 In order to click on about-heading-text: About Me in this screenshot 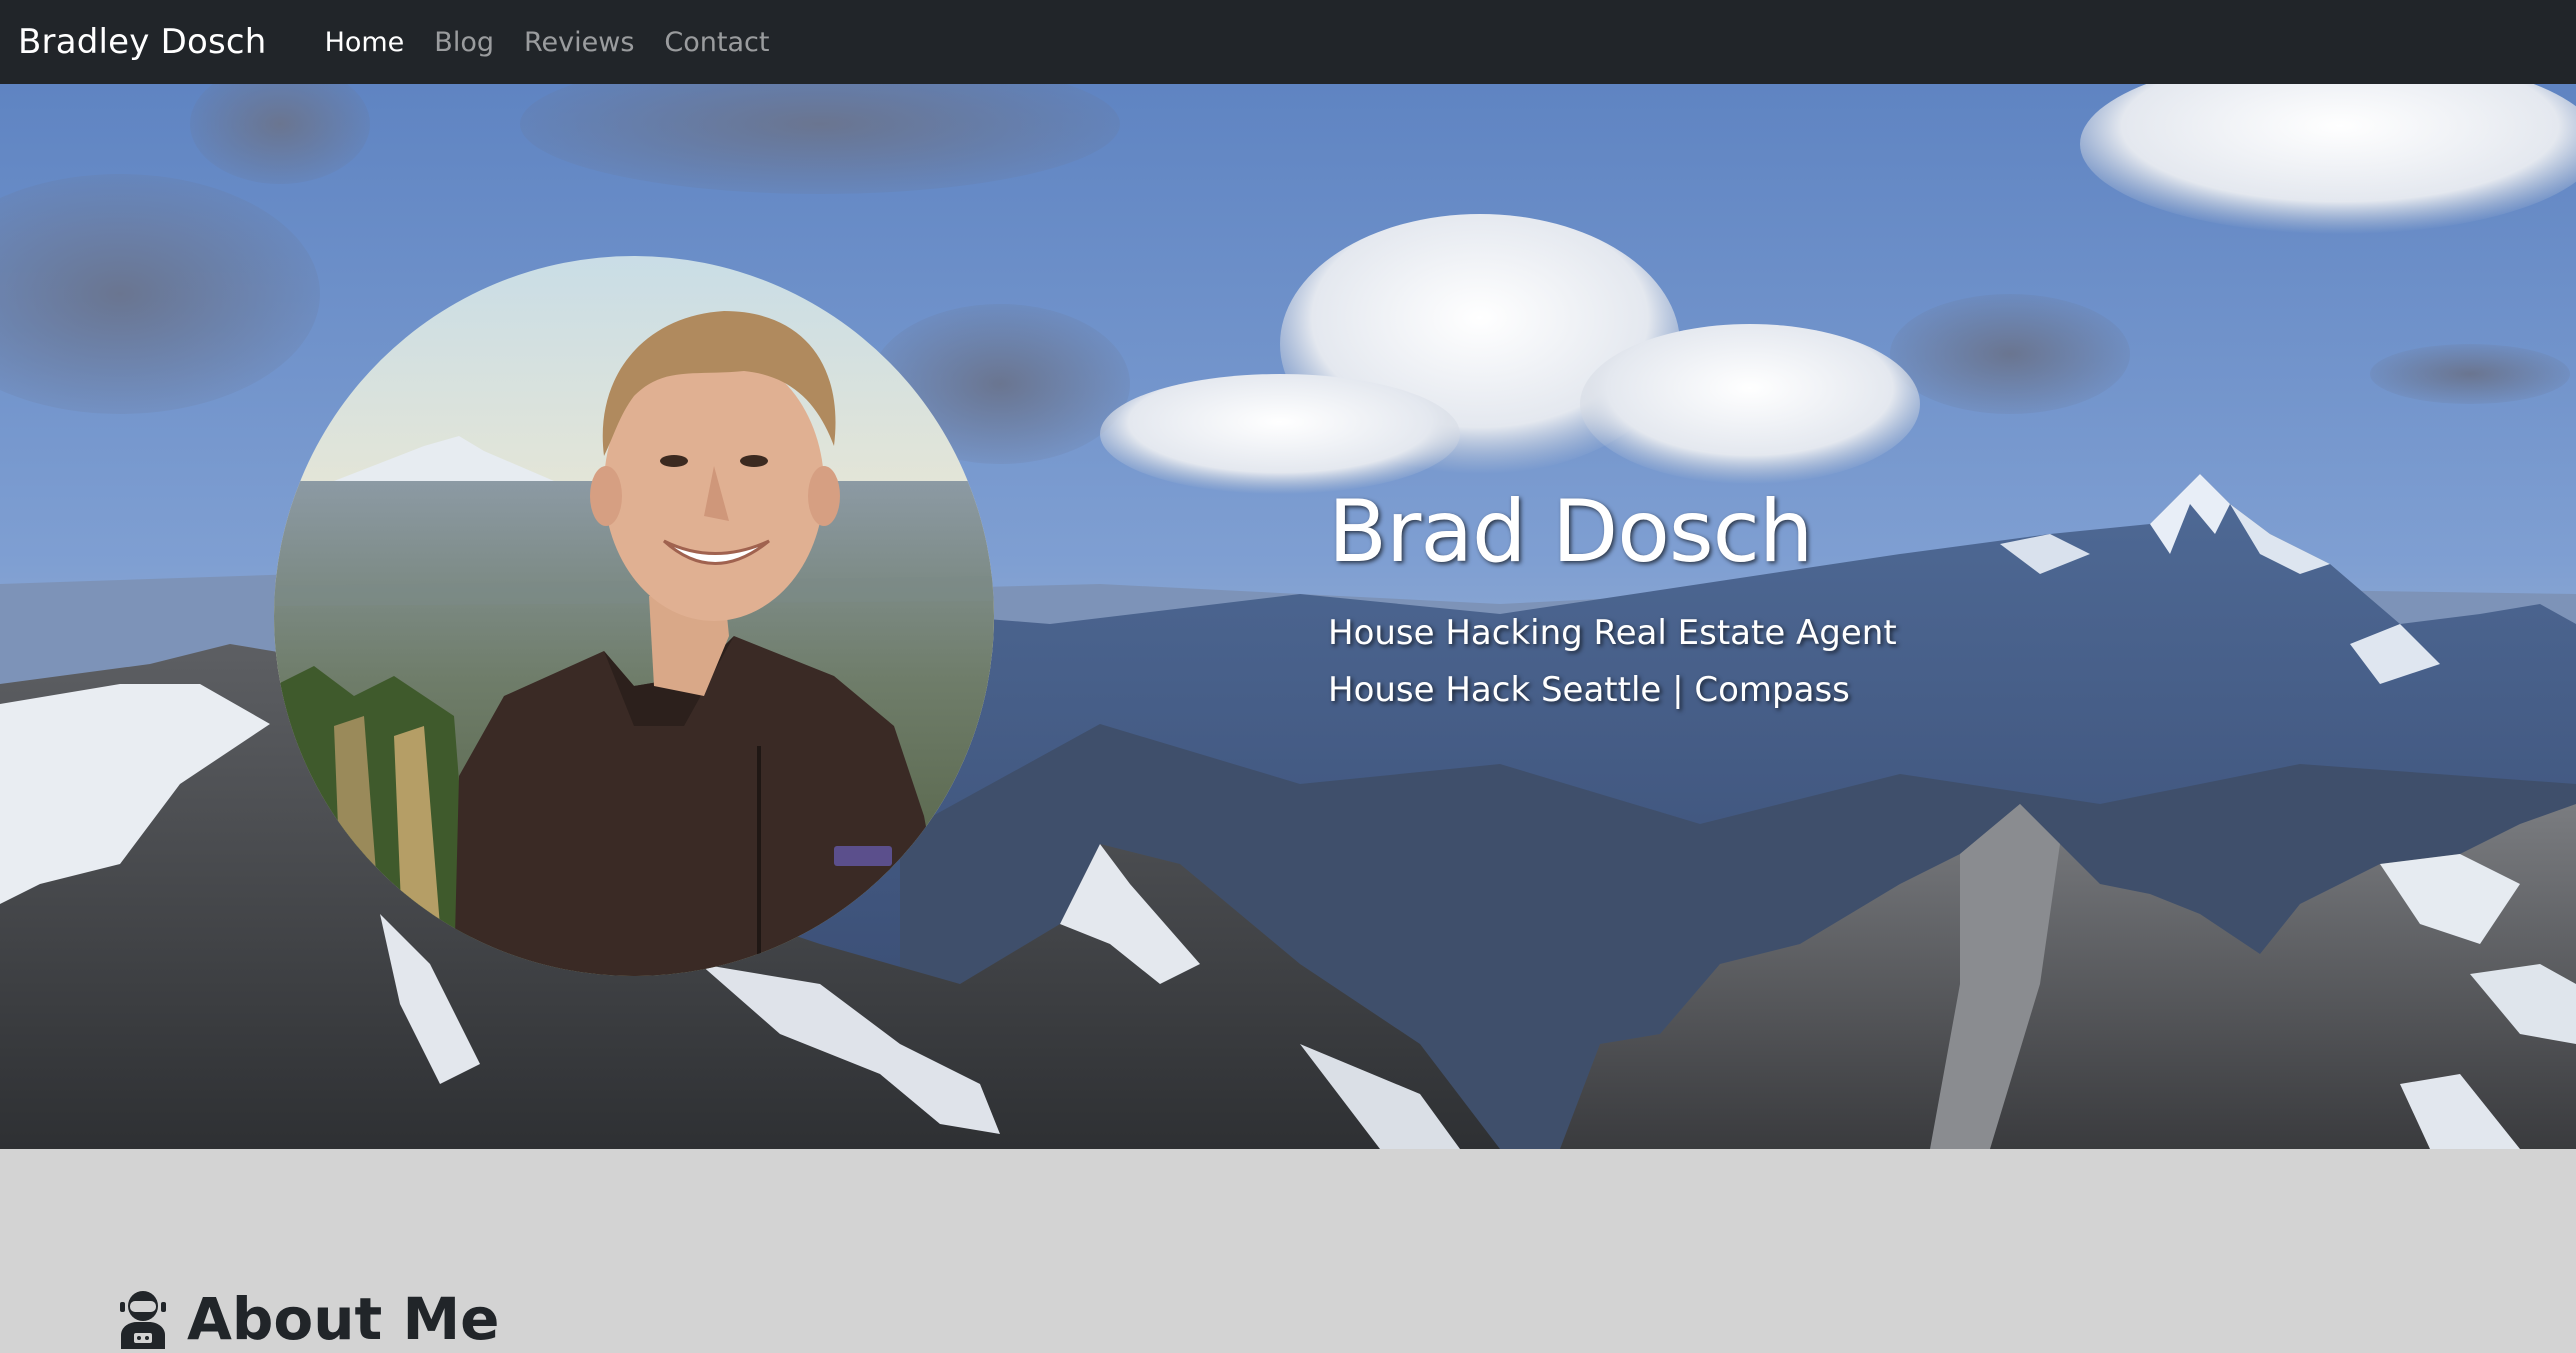, I will do `click(343, 1319)`.